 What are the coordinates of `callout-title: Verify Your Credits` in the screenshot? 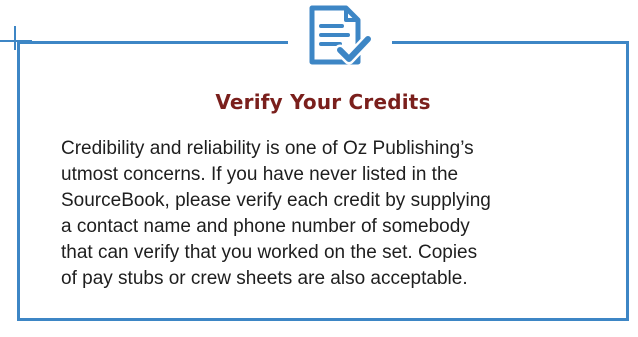 It's located at (323, 102).